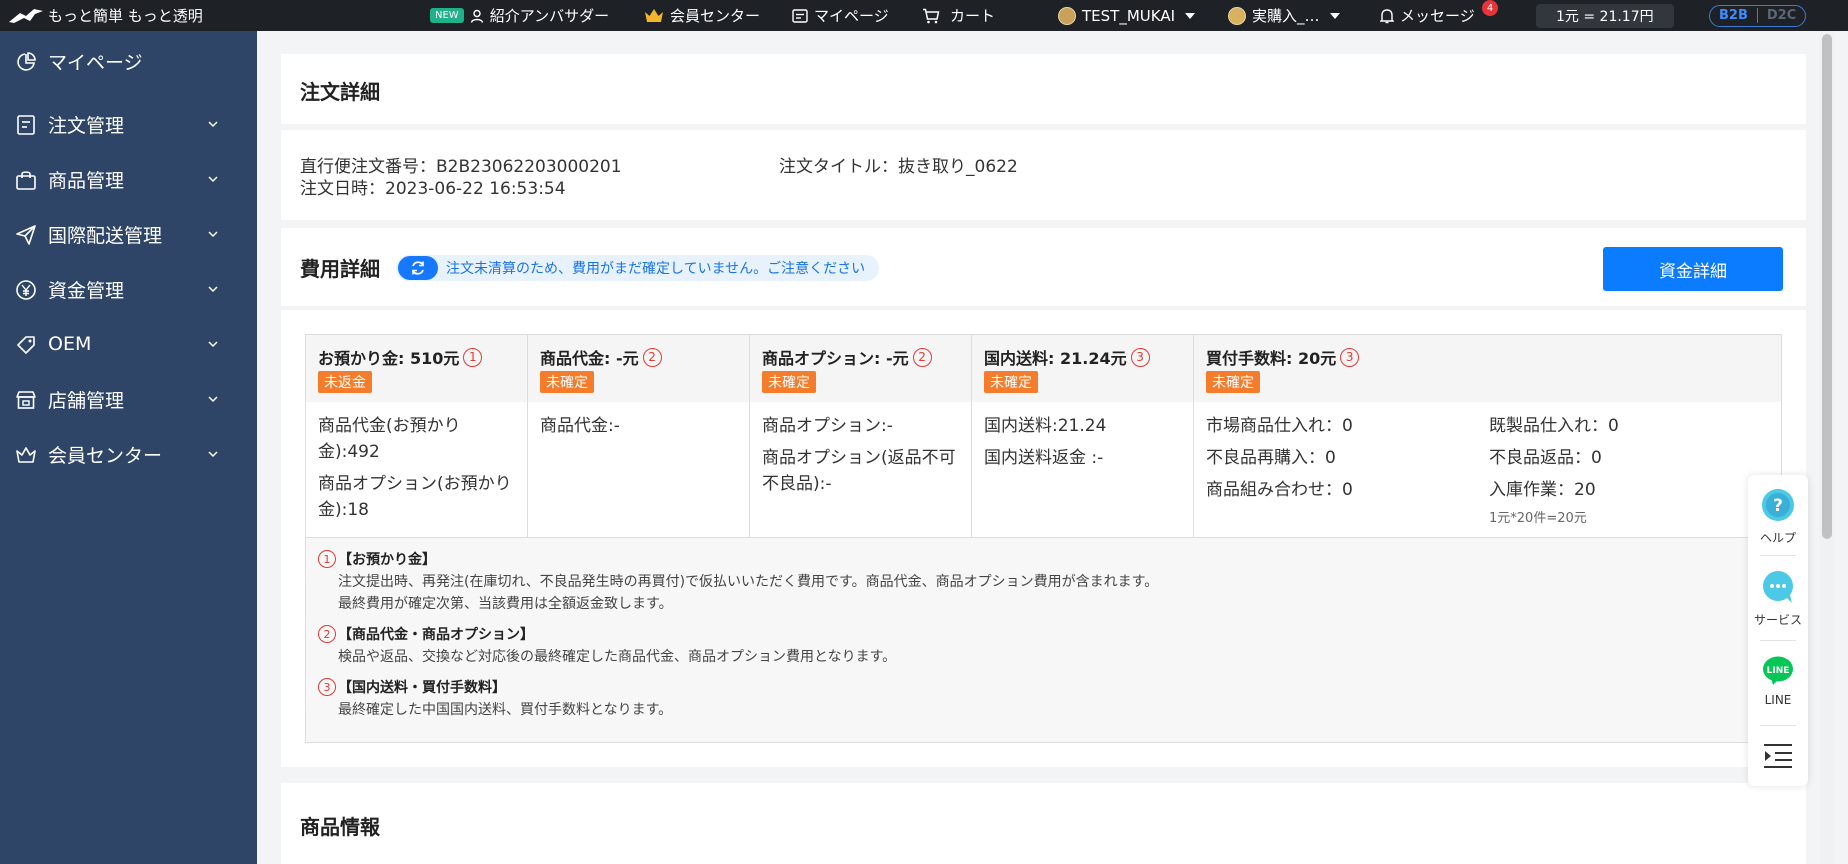 The height and width of the screenshot is (864, 1848). I want to click on fee-line: 市場商品仕入れ：0, so click(1279, 426).